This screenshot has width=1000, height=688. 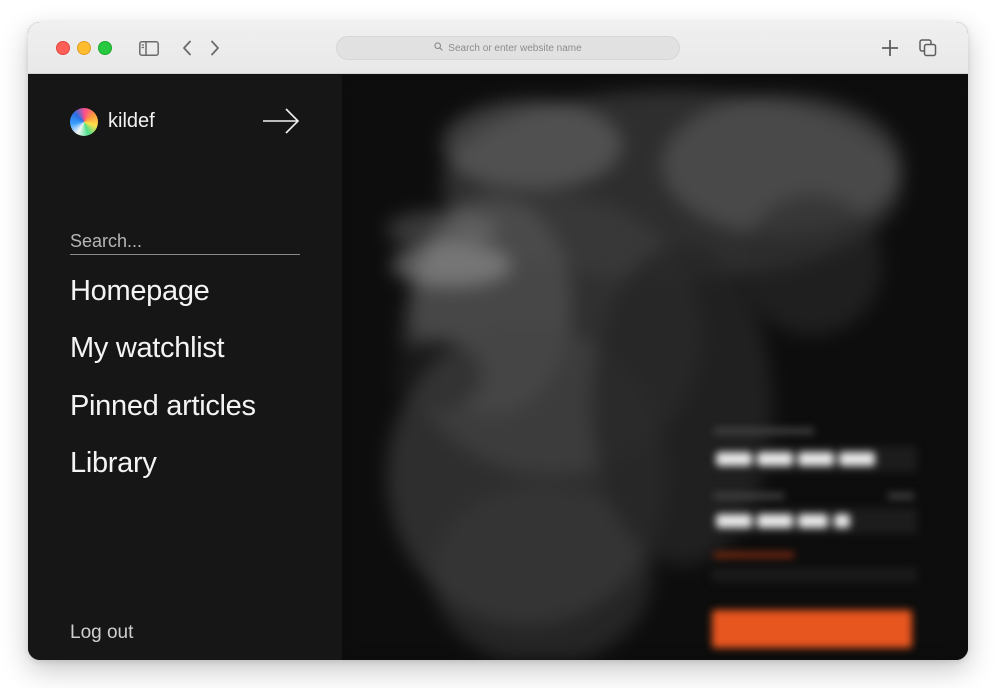 What do you see at coordinates (149, 48) in the screenshot?
I see `sidebar-toggle-icon` at bounding box center [149, 48].